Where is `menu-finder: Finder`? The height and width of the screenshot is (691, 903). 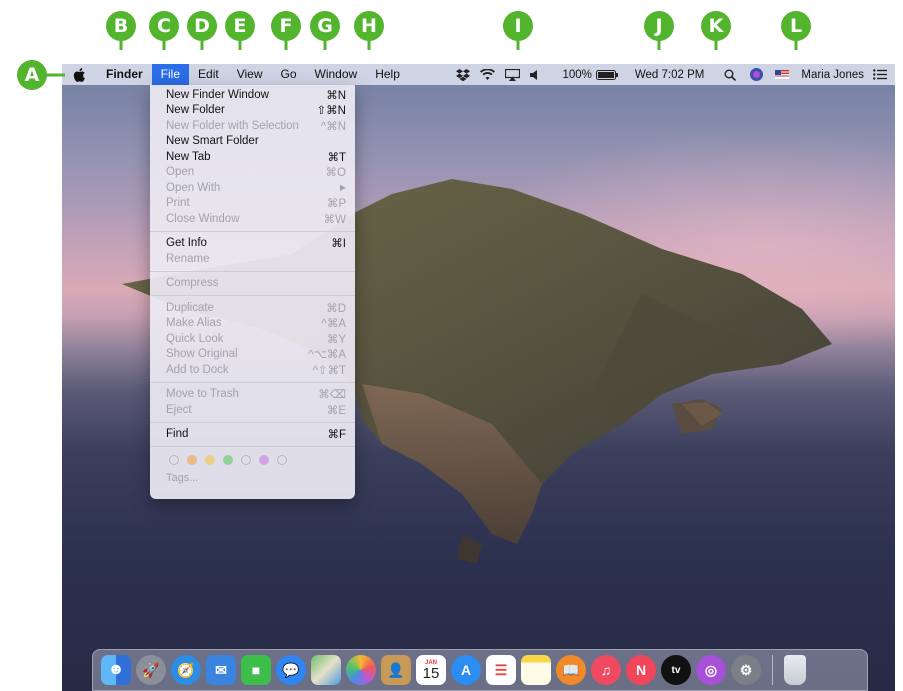 menu-finder: Finder is located at coordinates (124, 74).